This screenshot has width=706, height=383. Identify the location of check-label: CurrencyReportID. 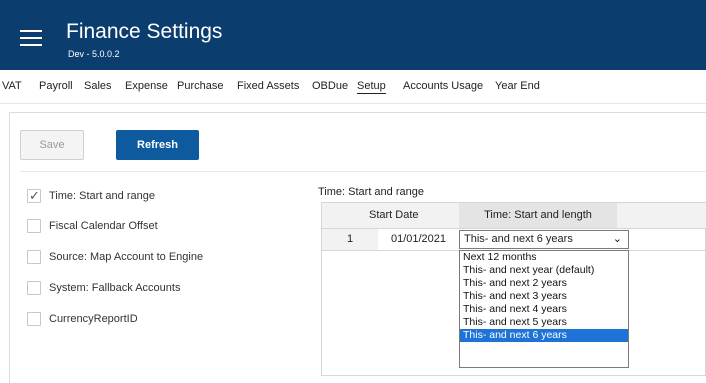
(93, 319).